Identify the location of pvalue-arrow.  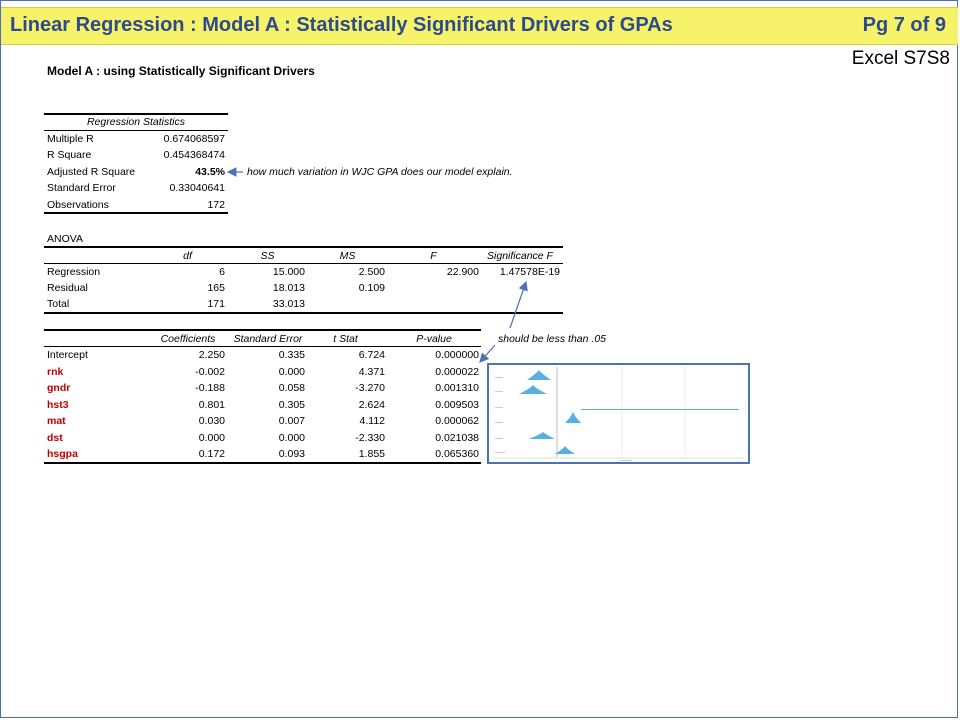
(487, 353).